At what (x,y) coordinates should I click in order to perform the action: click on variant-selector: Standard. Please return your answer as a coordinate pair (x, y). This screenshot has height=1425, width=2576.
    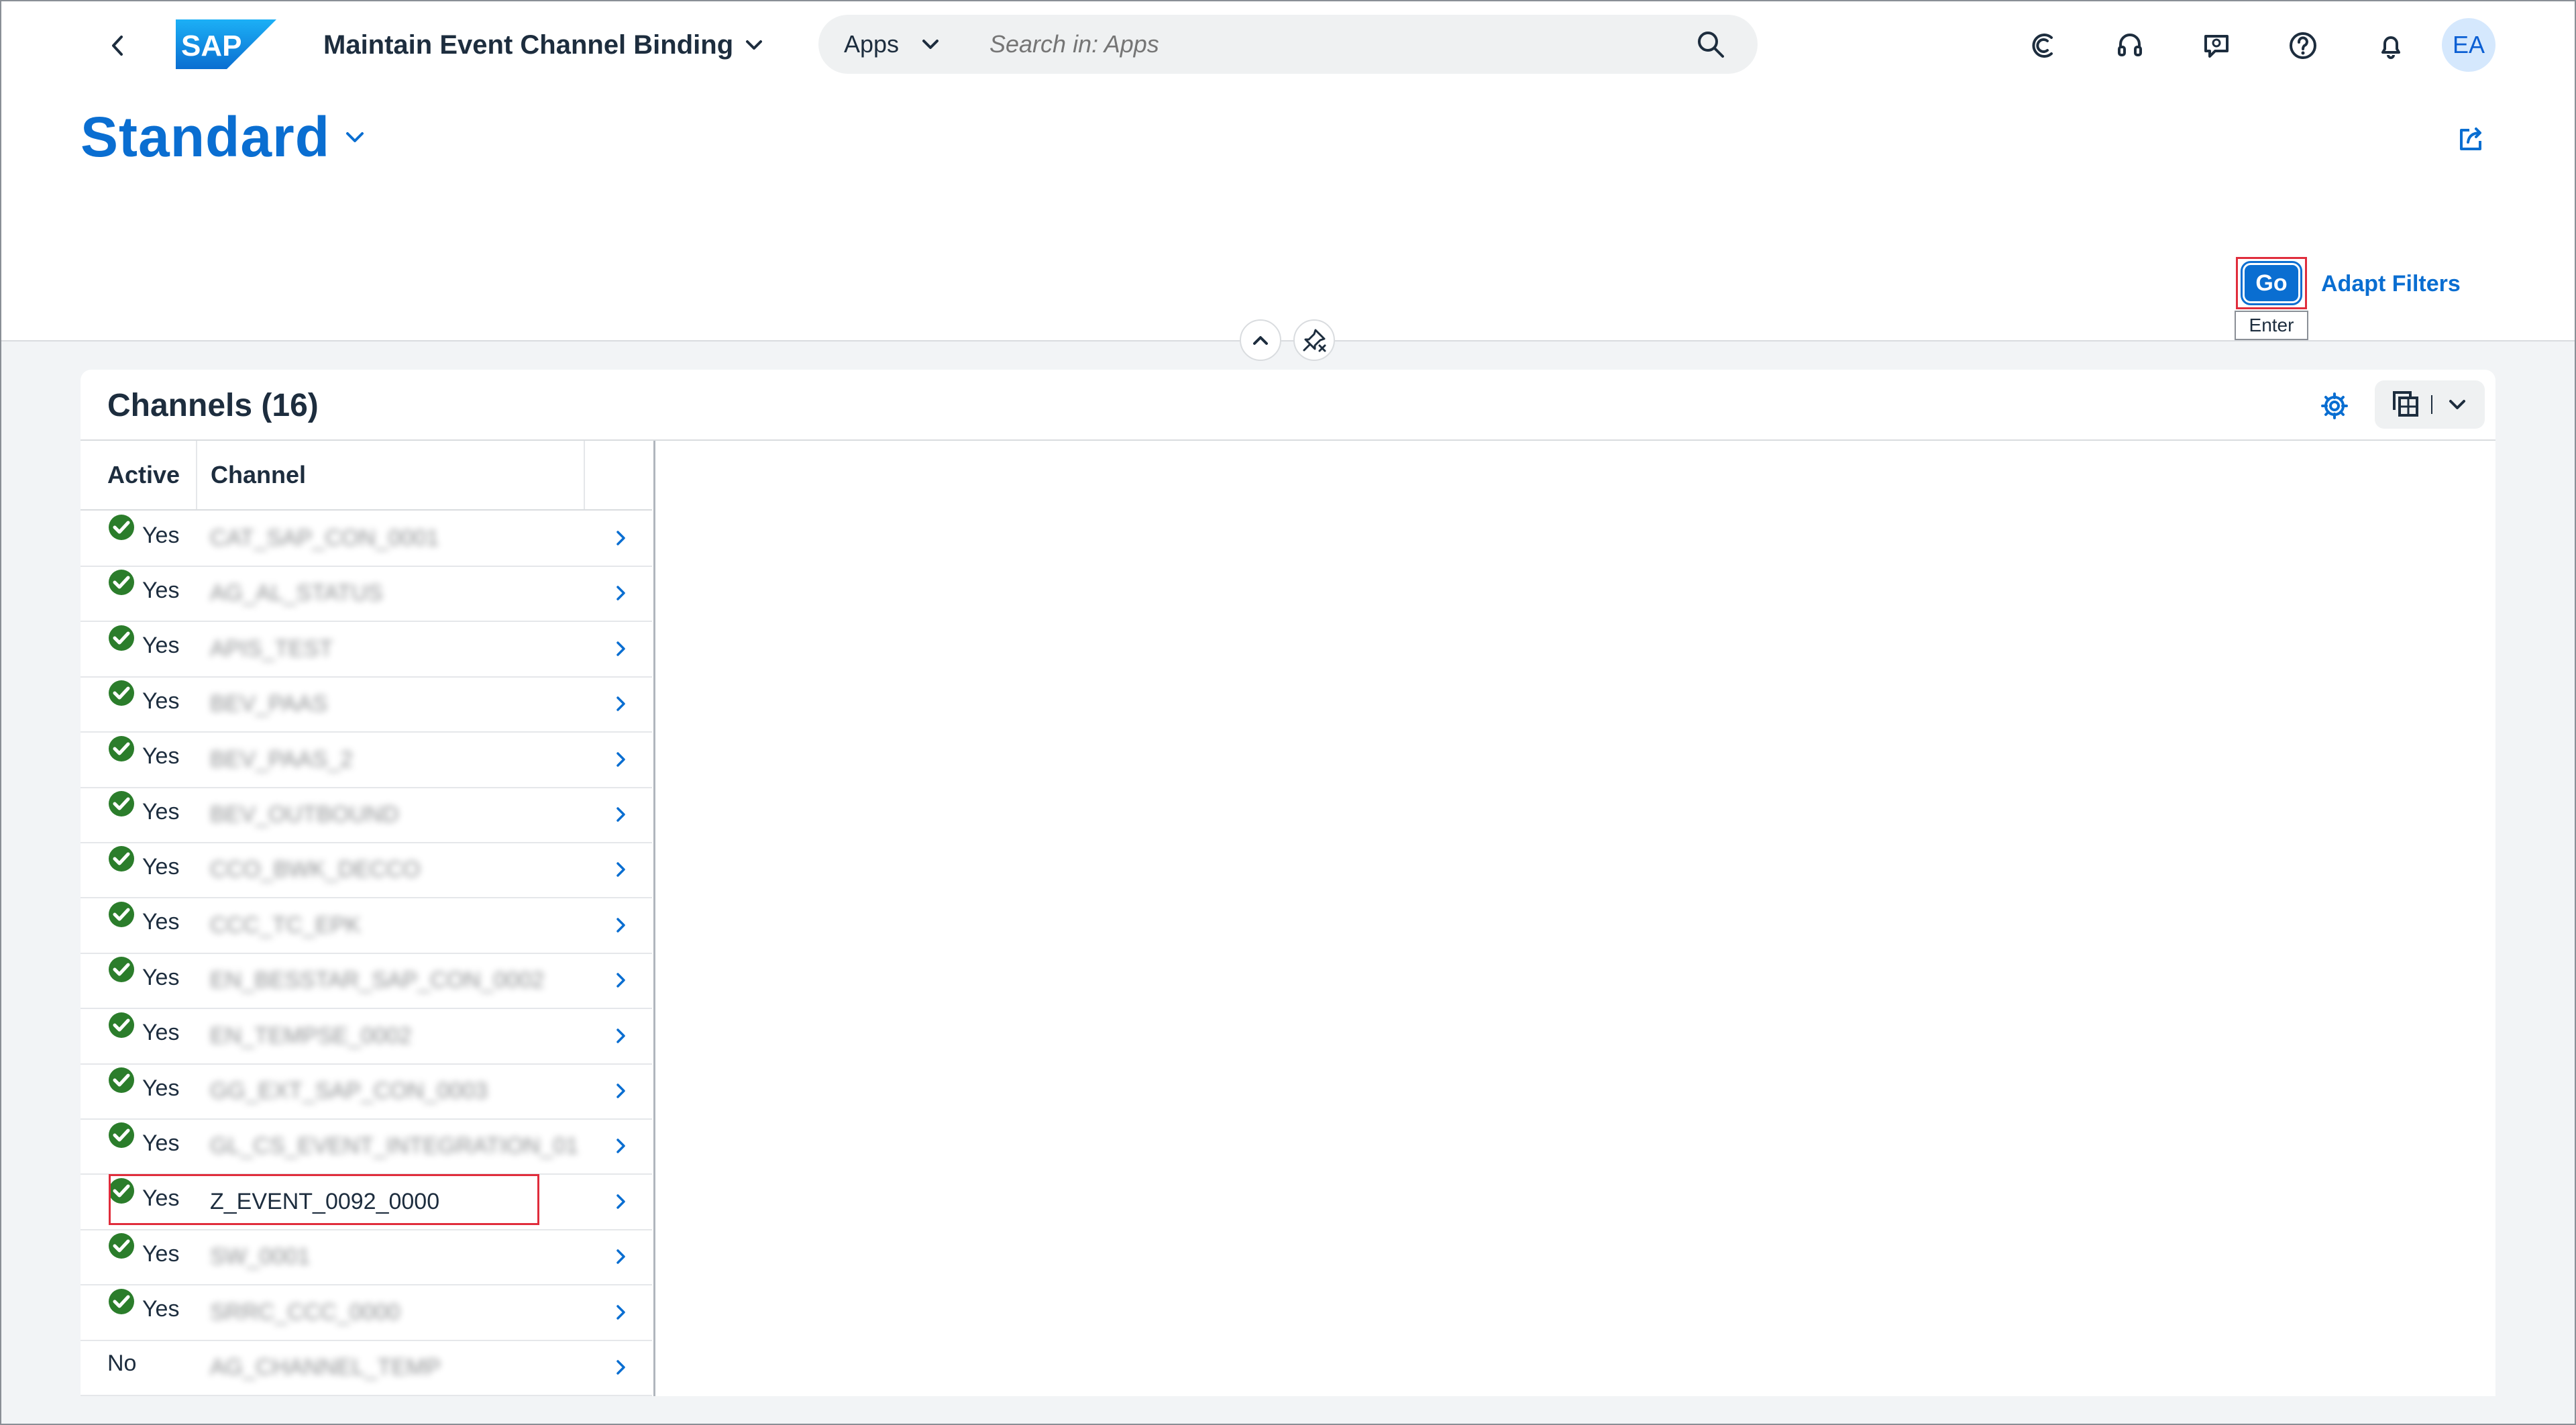
    Looking at the image, I should click on (222, 137).